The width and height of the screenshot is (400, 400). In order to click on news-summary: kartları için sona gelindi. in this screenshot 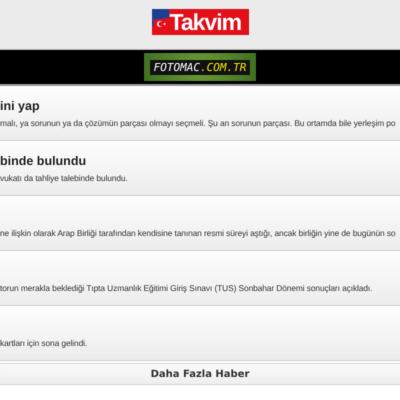, I will do `click(44, 343)`.